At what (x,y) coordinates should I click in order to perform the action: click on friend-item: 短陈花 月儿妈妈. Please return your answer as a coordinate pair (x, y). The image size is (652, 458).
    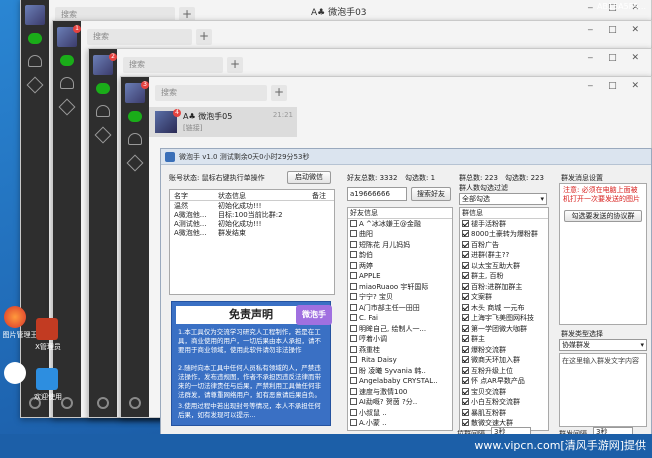
    Looking at the image, I should click on (400, 245).